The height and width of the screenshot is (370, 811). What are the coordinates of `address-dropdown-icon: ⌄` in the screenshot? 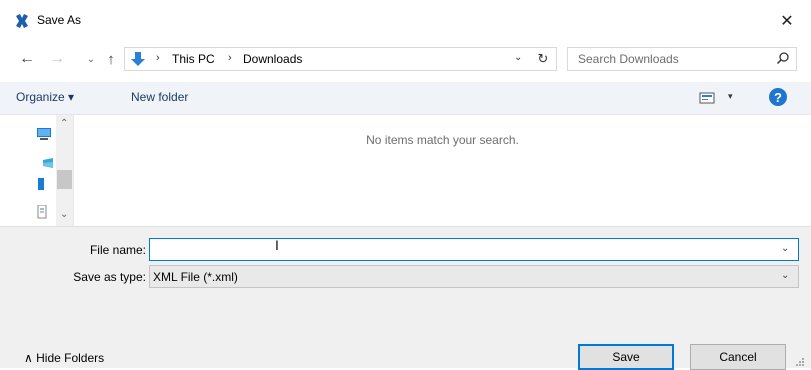 It's located at (518, 57).